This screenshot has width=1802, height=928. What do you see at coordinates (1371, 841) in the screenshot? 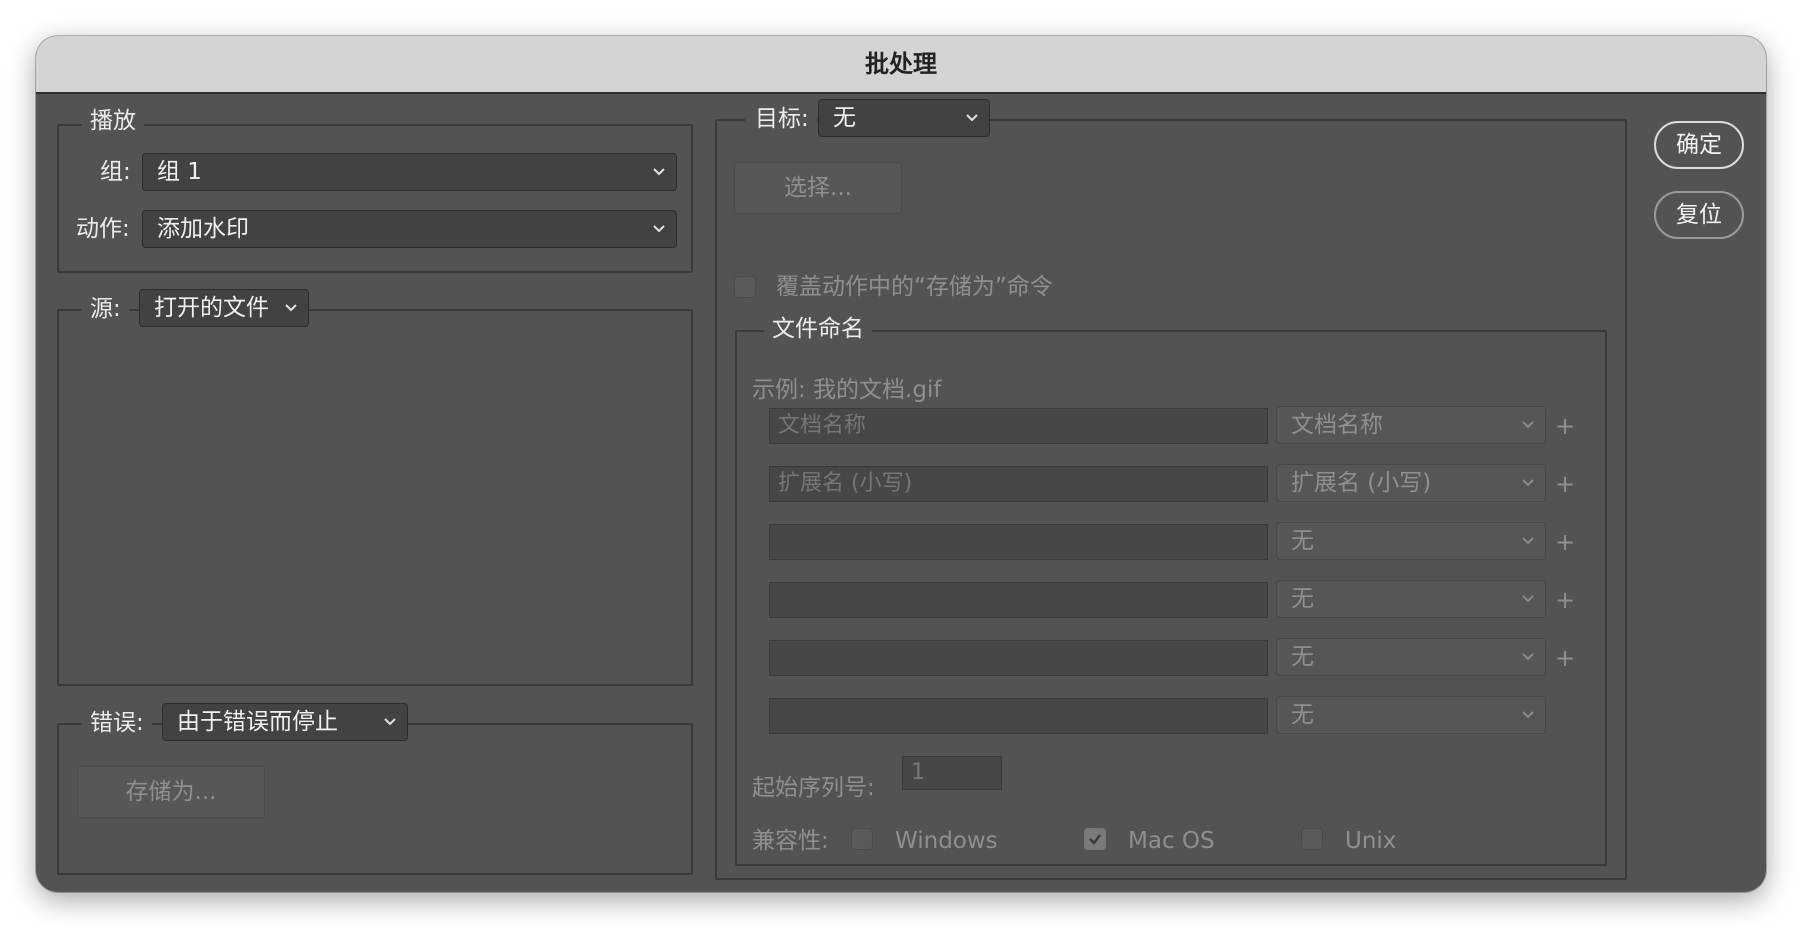
I see `compat-unix-label: Unix` at bounding box center [1371, 841].